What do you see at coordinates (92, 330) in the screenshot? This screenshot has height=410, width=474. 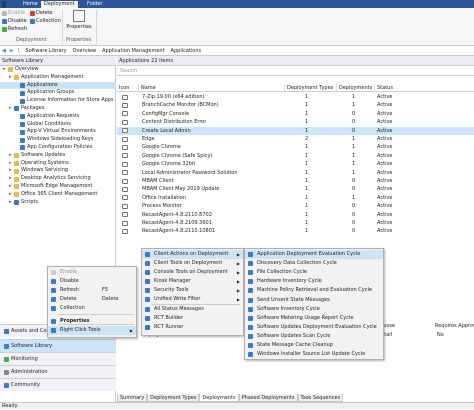 I see `menu-item-right-click-tools: Right Click Tools ▶` at bounding box center [92, 330].